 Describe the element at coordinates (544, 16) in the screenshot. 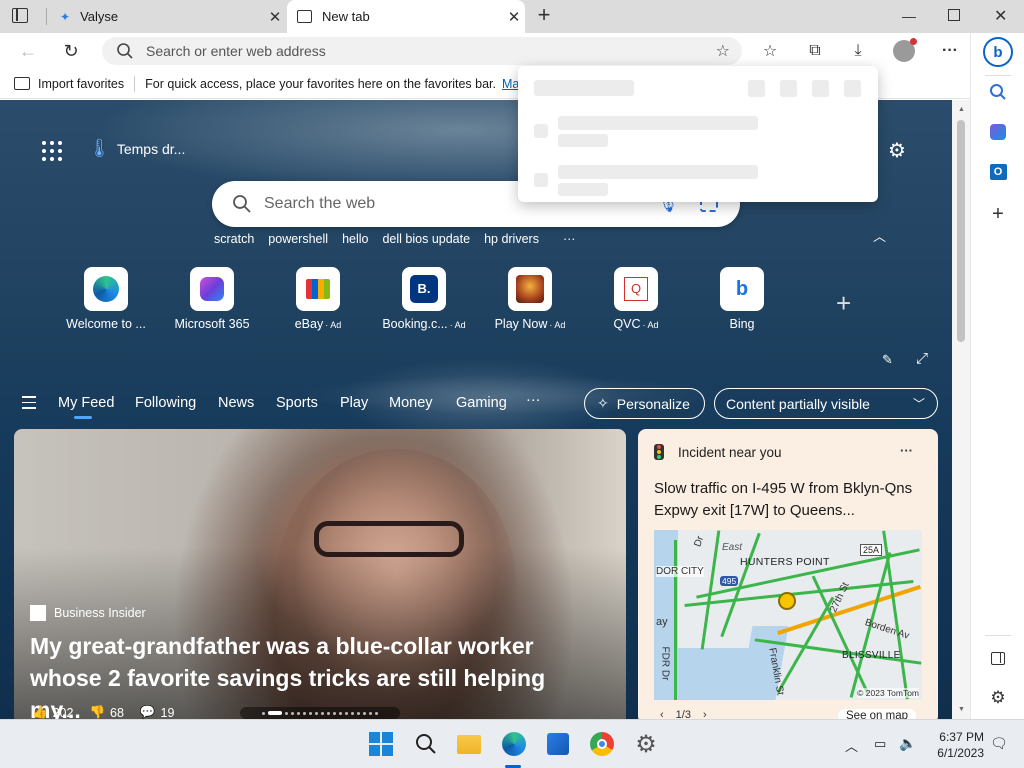

I see `new-tab-button: +` at that location.